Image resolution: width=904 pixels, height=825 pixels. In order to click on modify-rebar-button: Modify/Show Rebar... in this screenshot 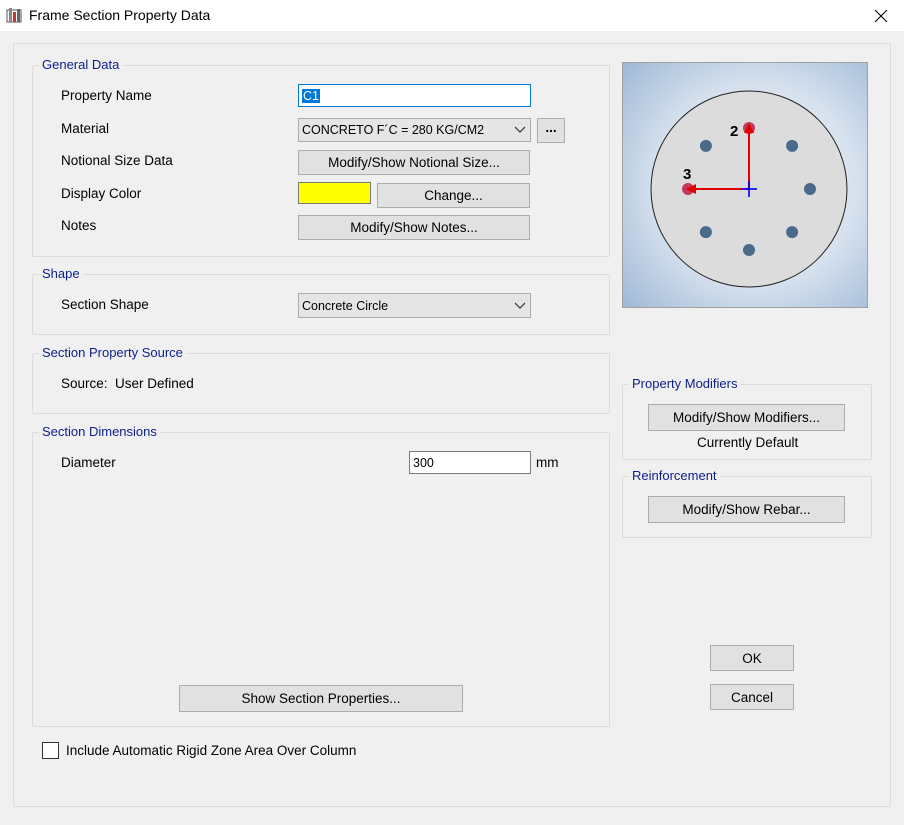, I will do `click(746, 509)`.